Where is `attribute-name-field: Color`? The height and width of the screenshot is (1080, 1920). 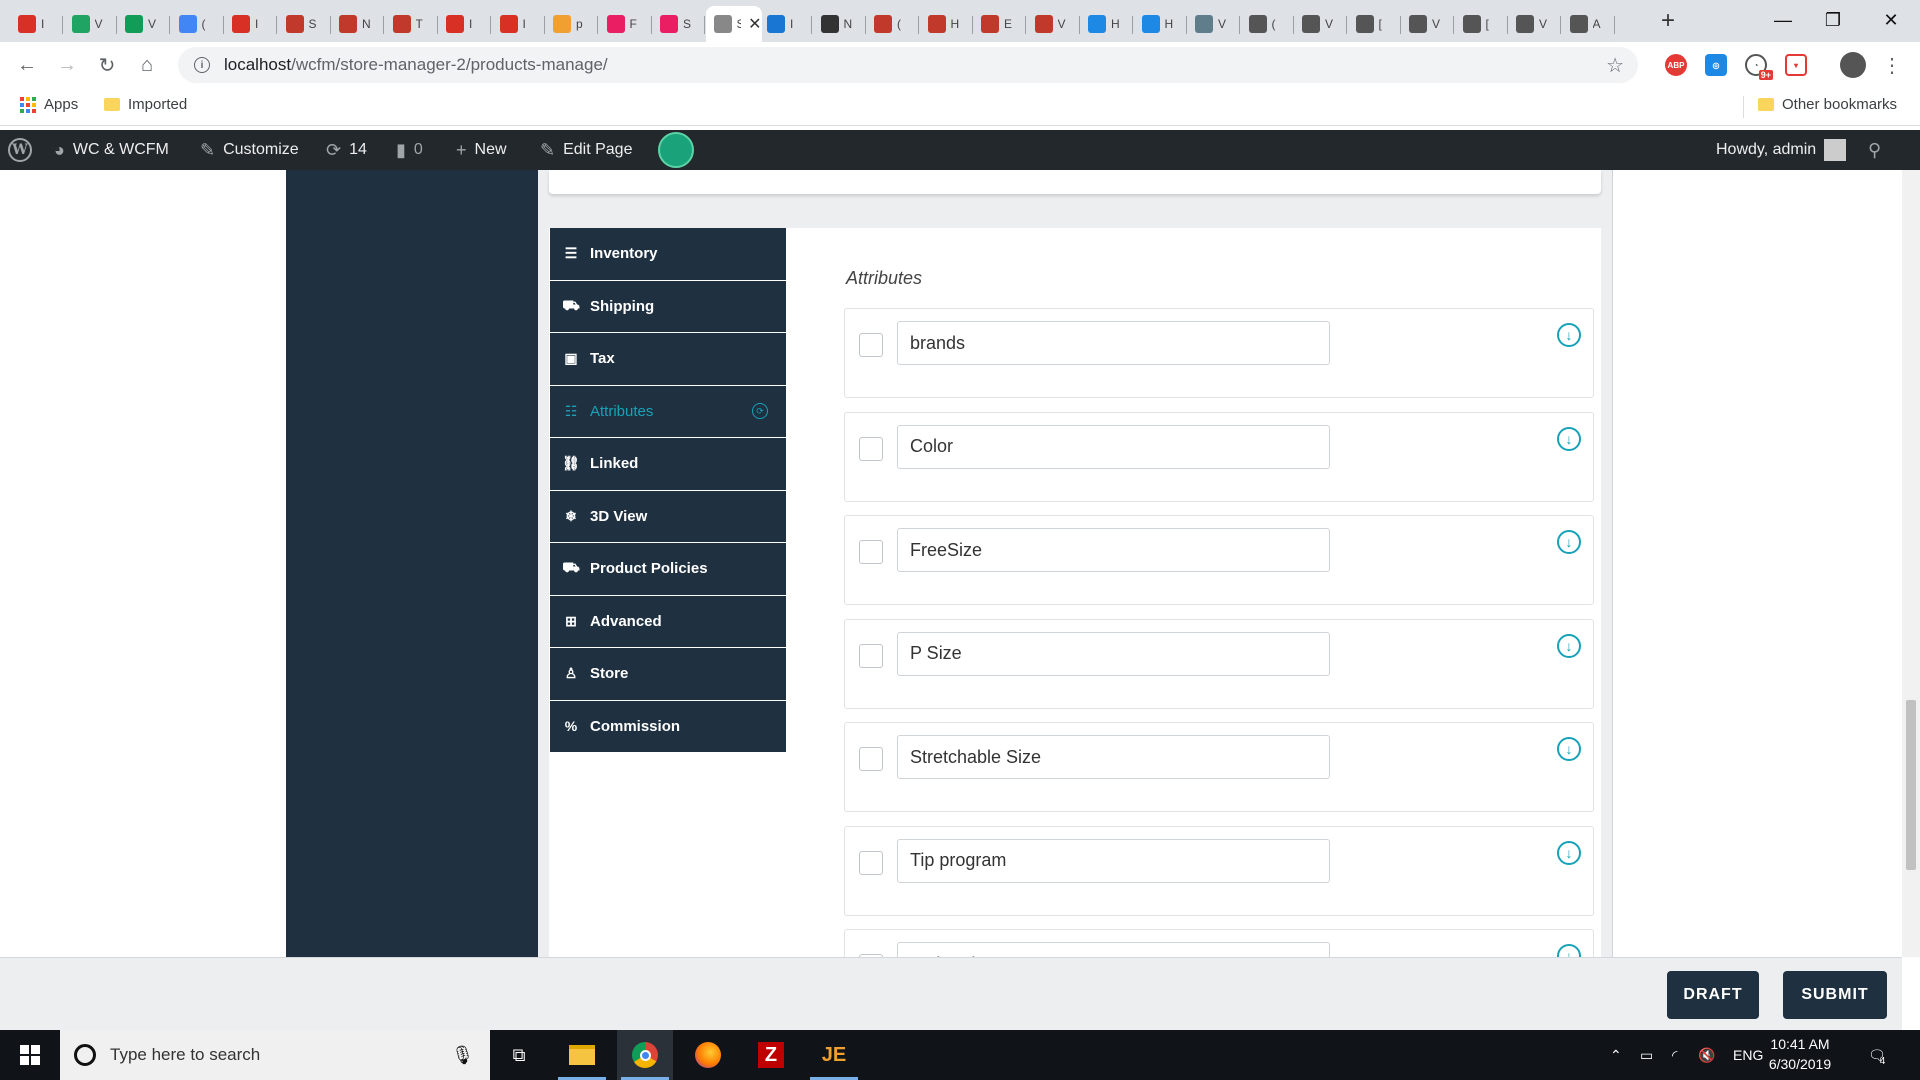
attribute-name-field: Color is located at coordinates (1113, 446).